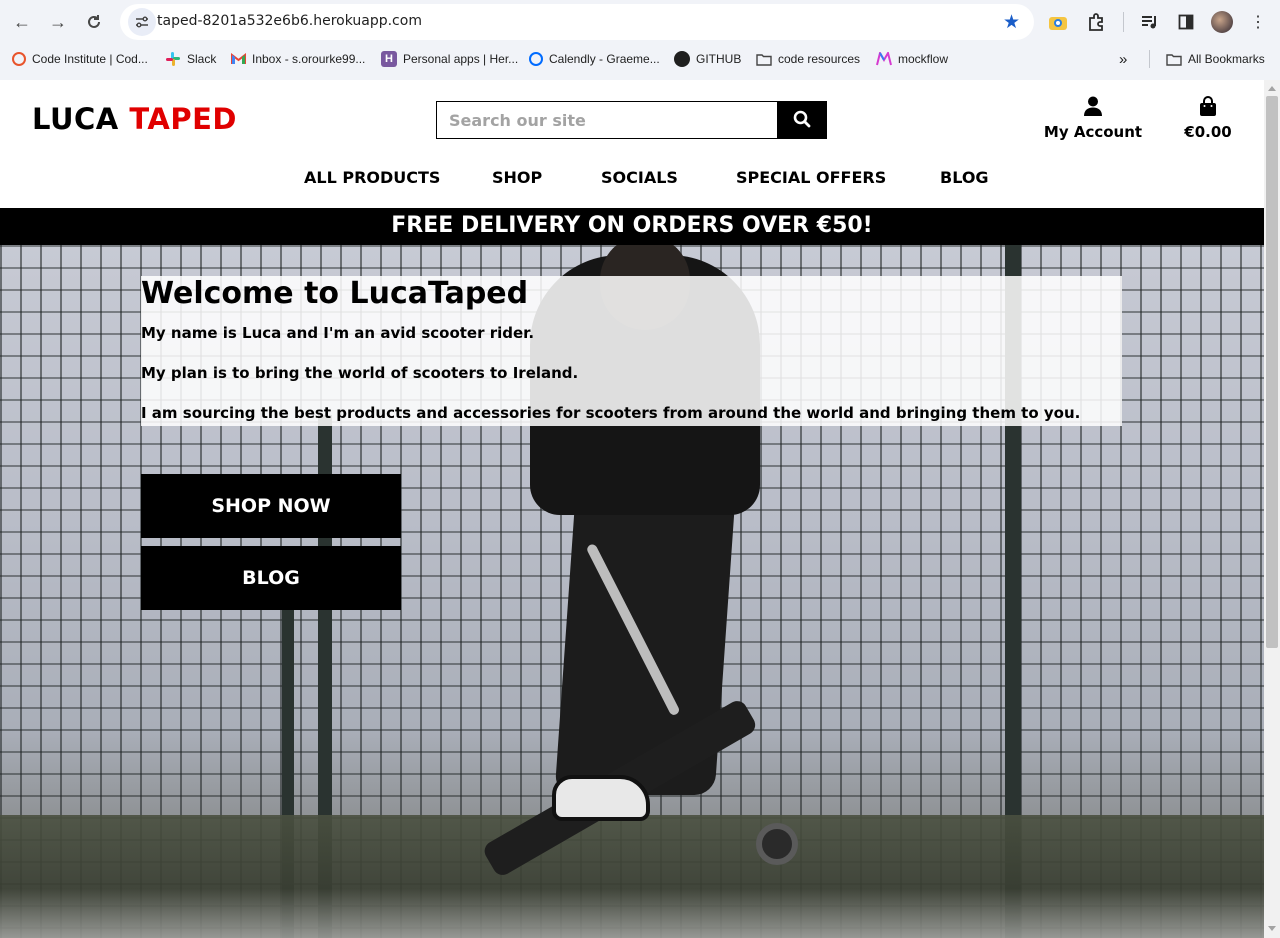 Image resolution: width=1280 pixels, height=938 pixels. What do you see at coordinates (682, 59) in the screenshot?
I see `github-icon` at bounding box center [682, 59].